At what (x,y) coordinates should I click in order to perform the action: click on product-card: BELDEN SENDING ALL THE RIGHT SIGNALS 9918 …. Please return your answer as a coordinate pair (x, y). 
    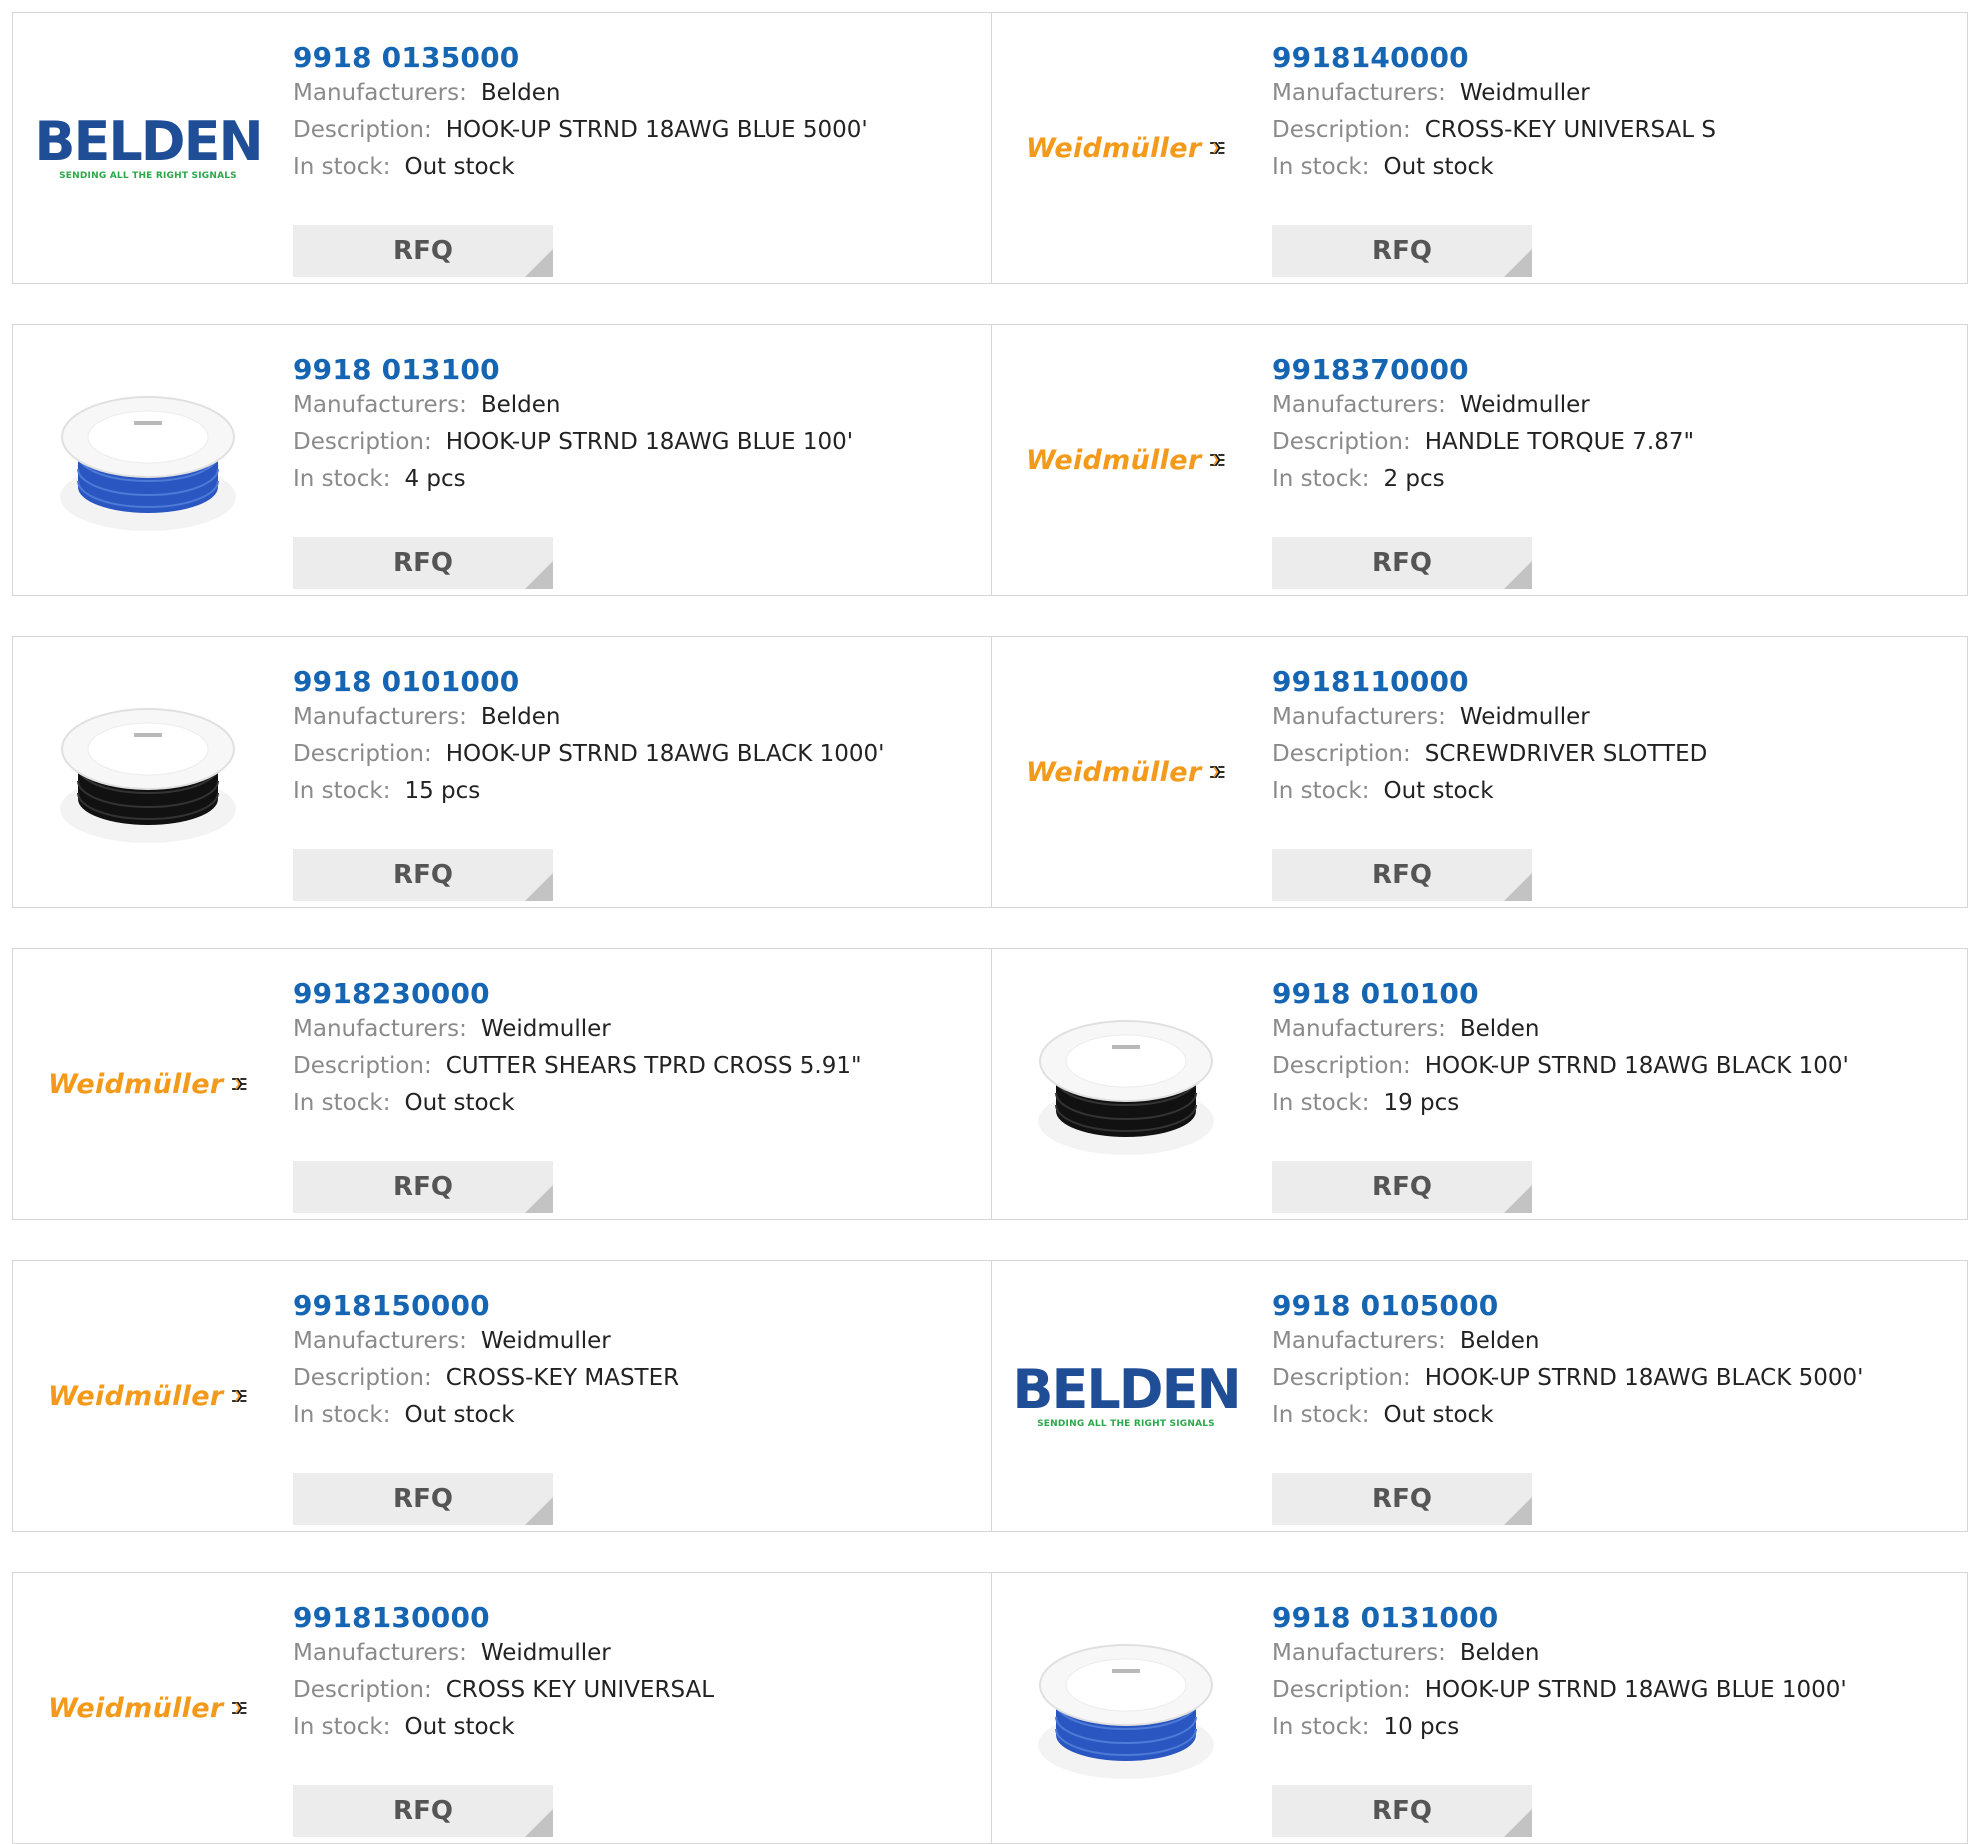
    Looking at the image, I should click on (501, 148).